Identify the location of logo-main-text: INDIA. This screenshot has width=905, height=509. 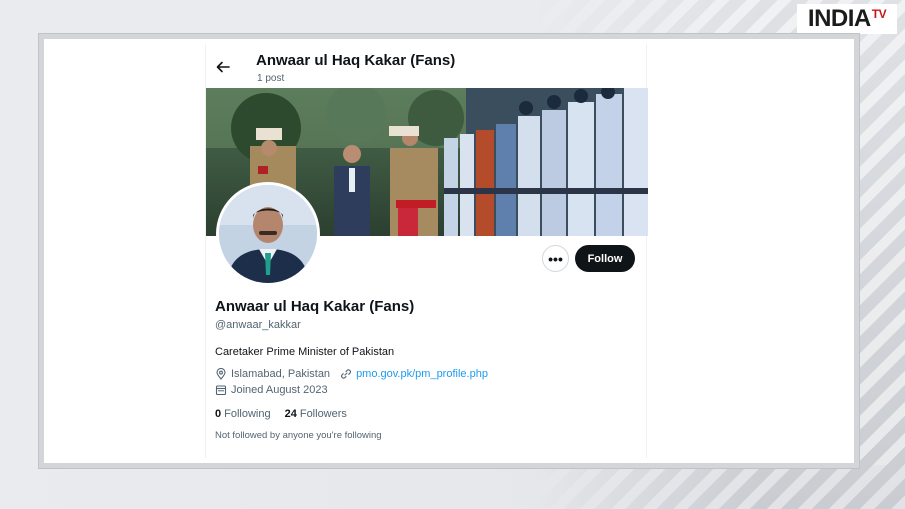
(839, 18).